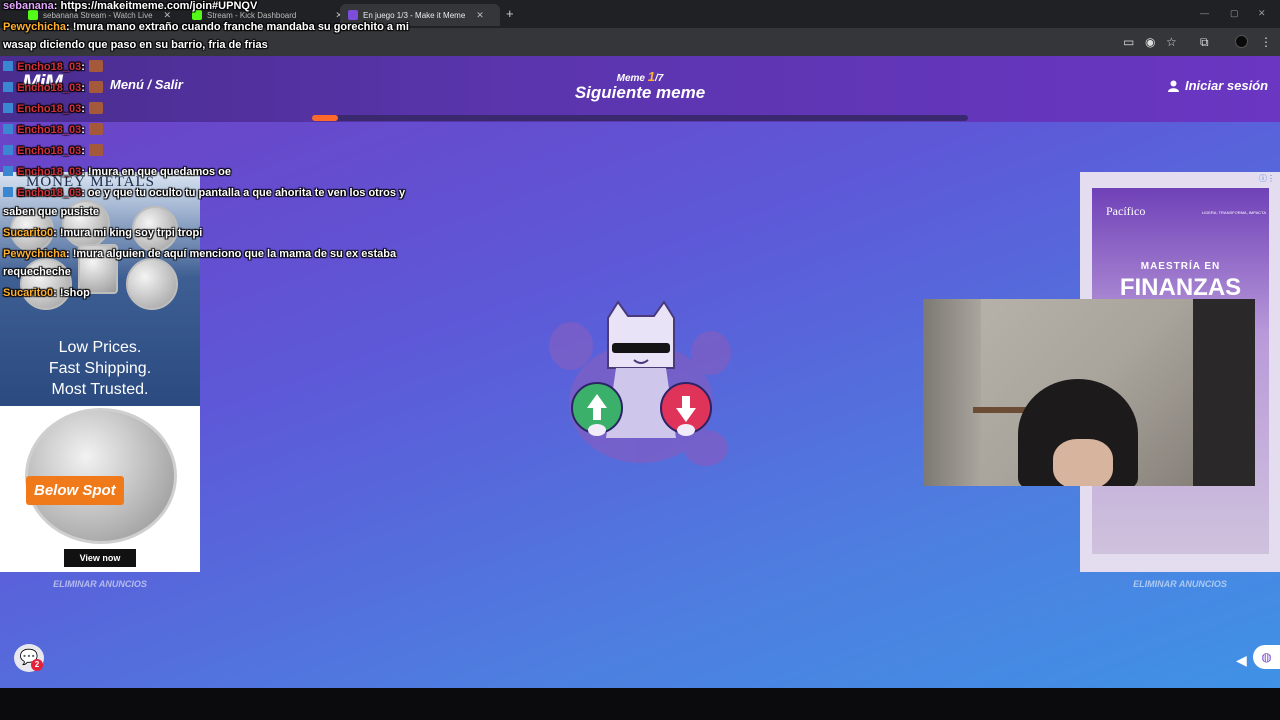 Image resolution: width=1280 pixels, height=720 pixels. Describe the element at coordinates (71, 293) in the screenshot. I see `chat-text: : !shop` at that location.